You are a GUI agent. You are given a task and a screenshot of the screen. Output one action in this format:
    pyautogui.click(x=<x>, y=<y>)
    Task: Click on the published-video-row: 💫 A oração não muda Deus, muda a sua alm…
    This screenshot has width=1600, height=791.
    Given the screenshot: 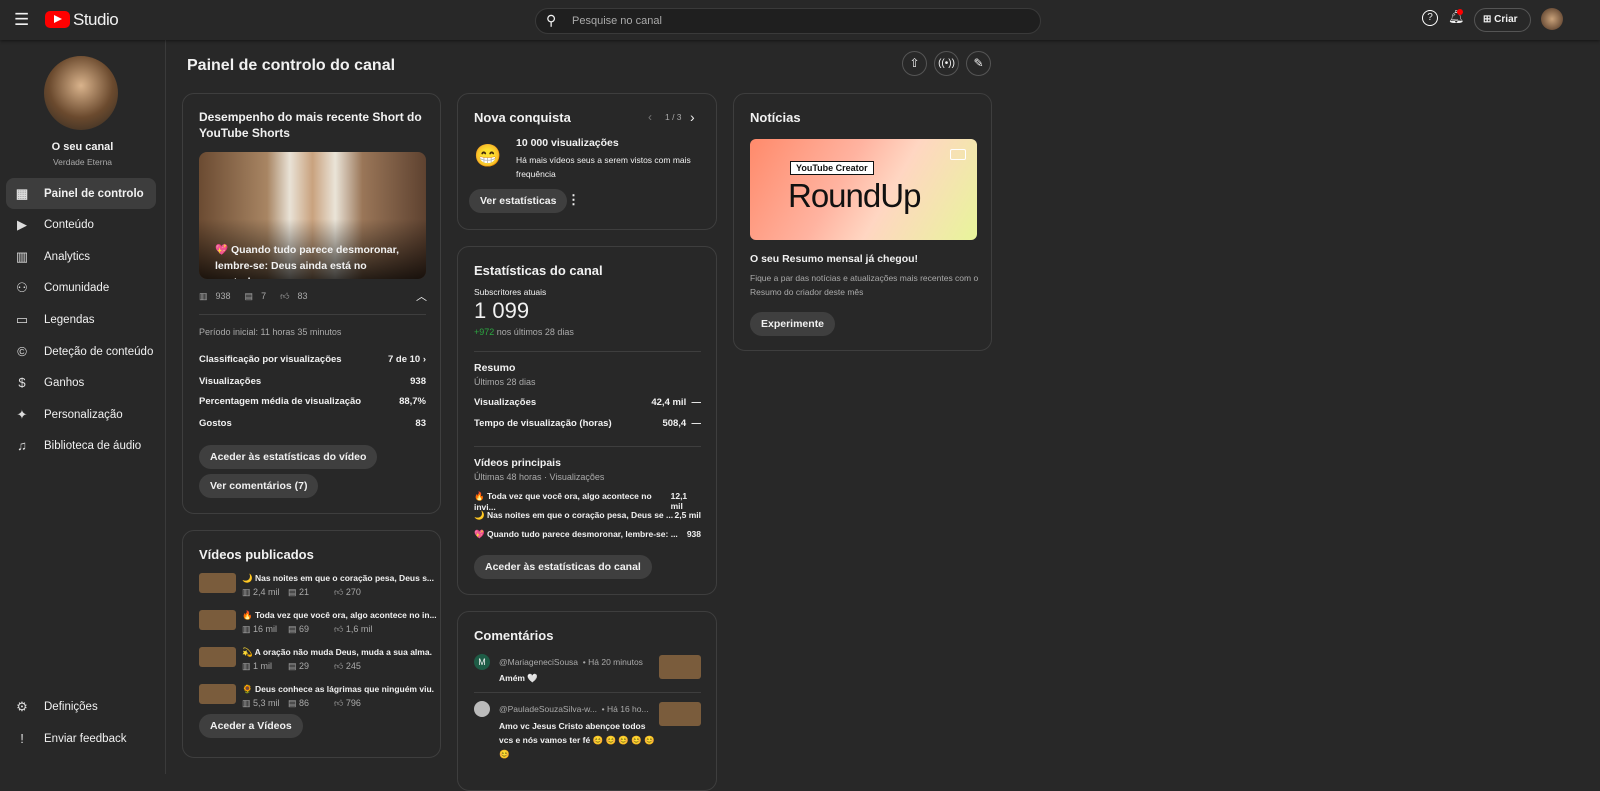 What is the action you would take?
    pyautogui.click(x=315, y=662)
    